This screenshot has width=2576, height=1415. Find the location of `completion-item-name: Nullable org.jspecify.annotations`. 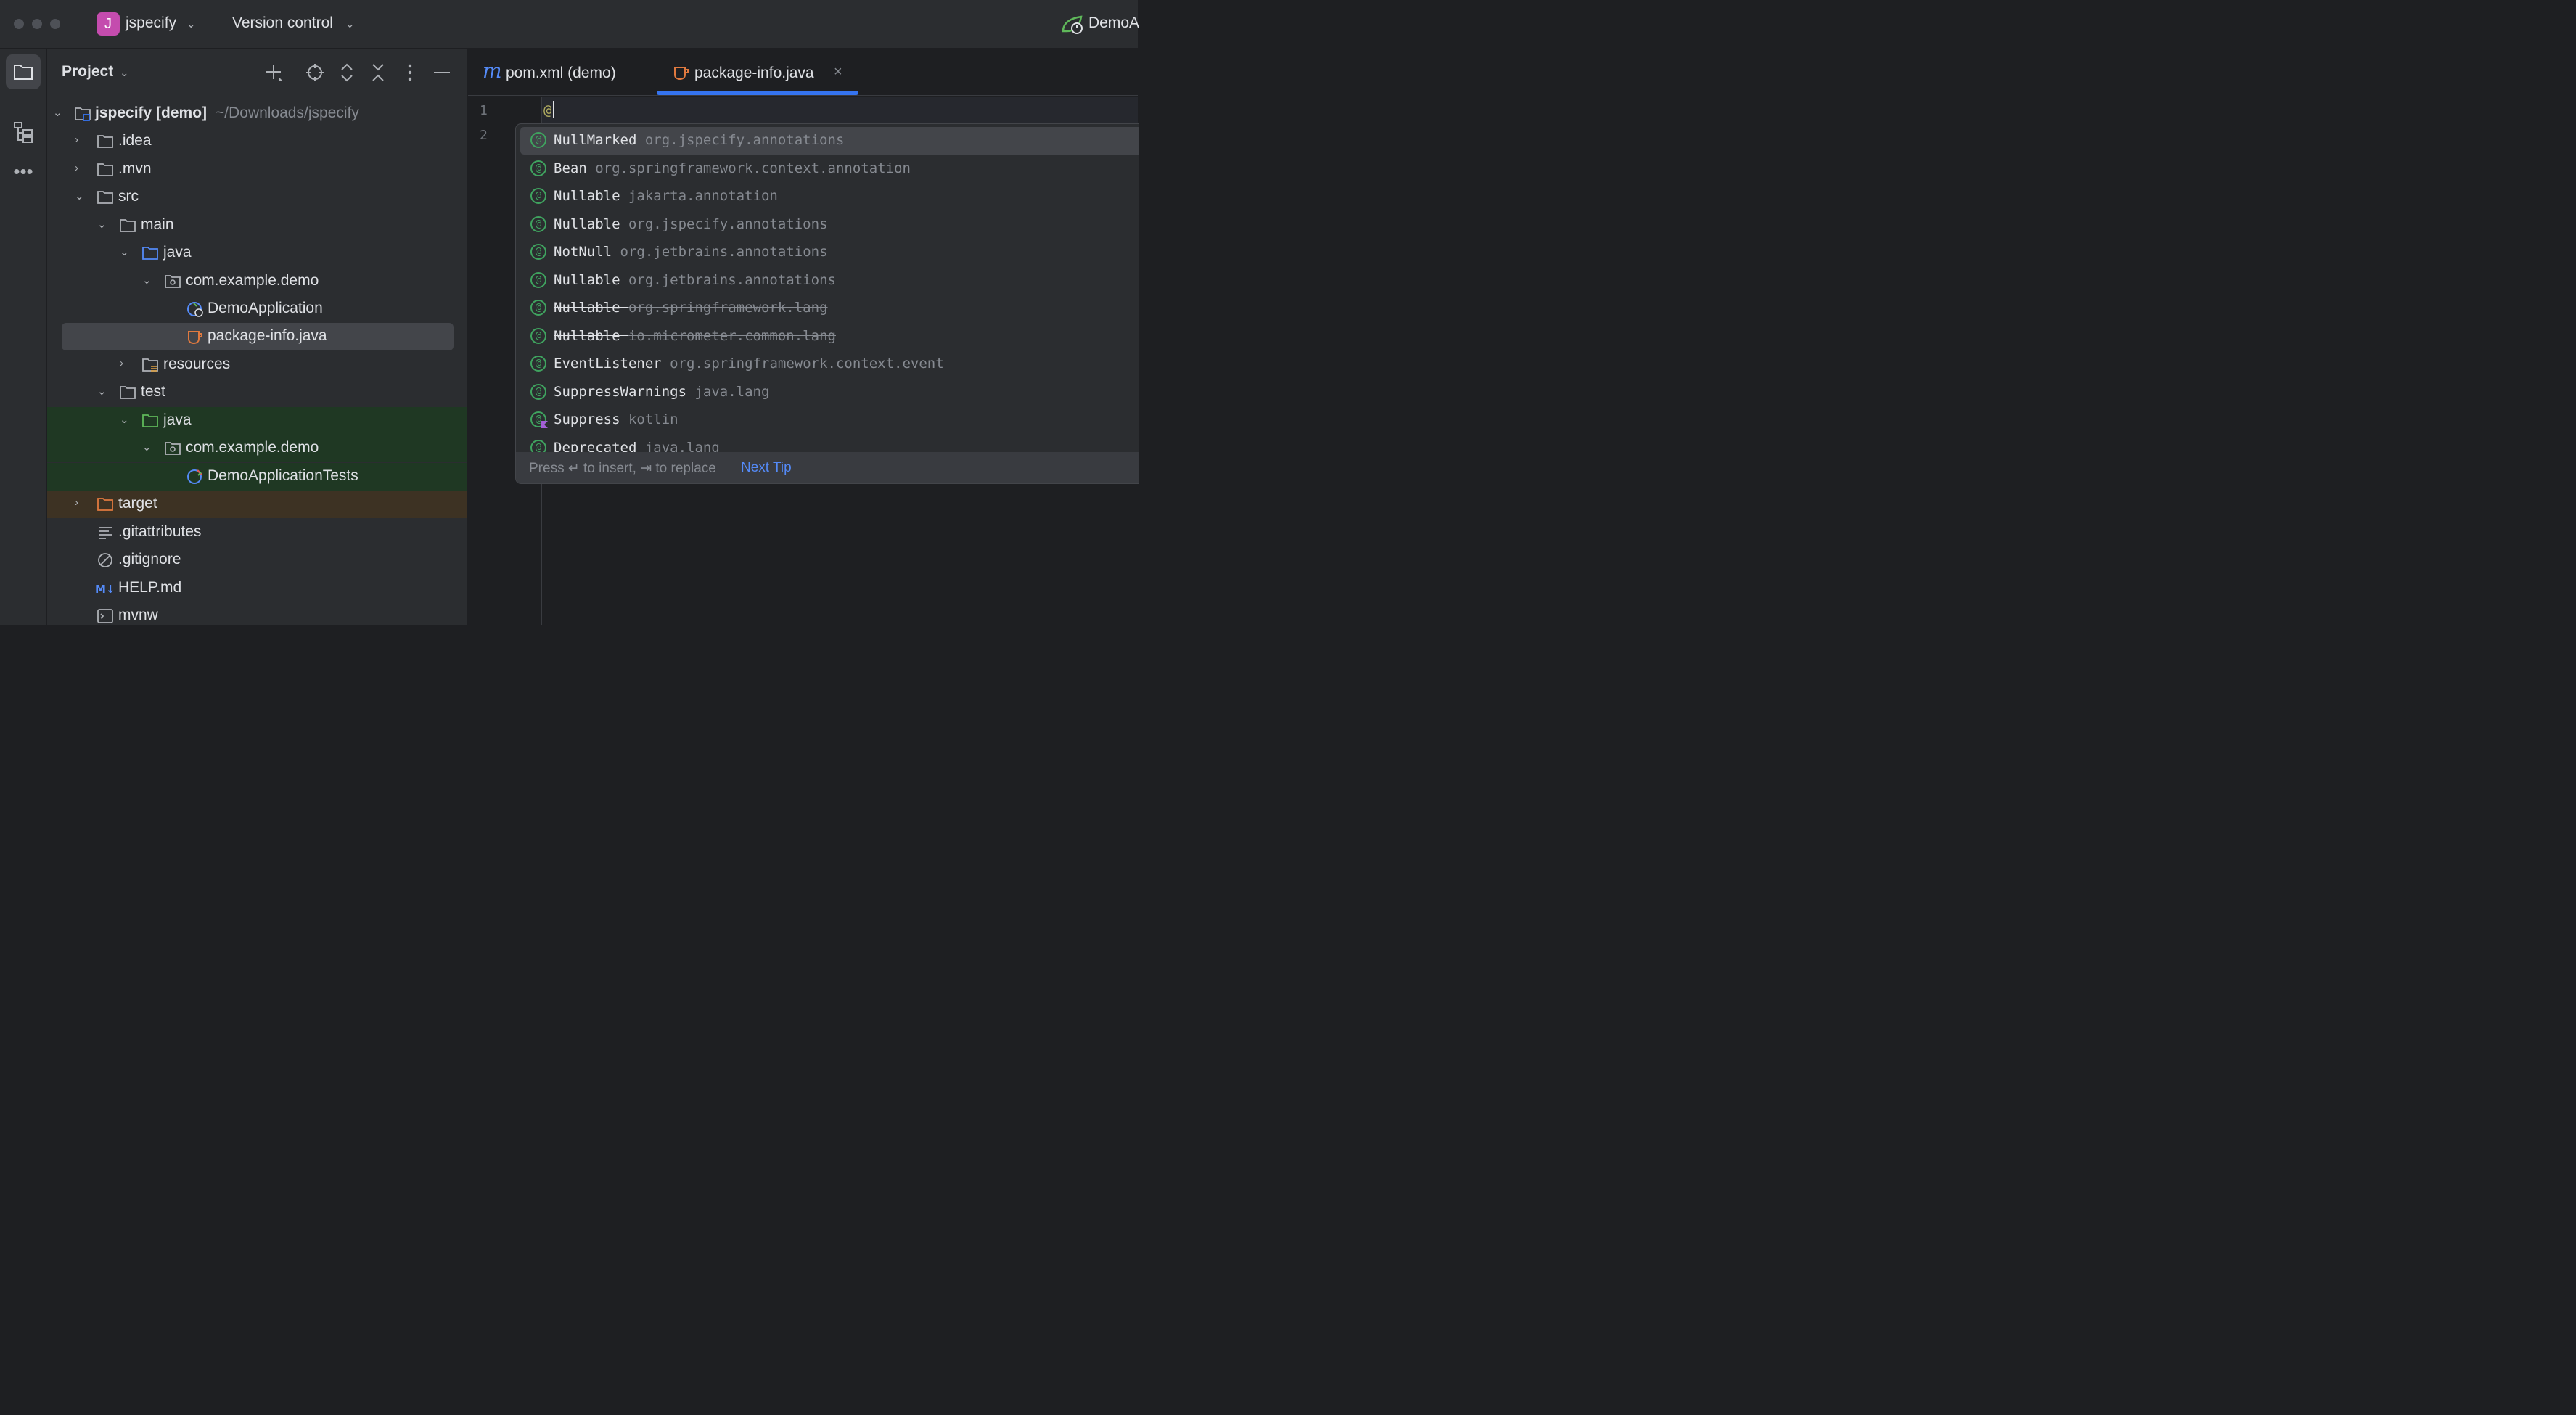

completion-item-name: Nullable org.jspecify.annotations is located at coordinates (691, 224).